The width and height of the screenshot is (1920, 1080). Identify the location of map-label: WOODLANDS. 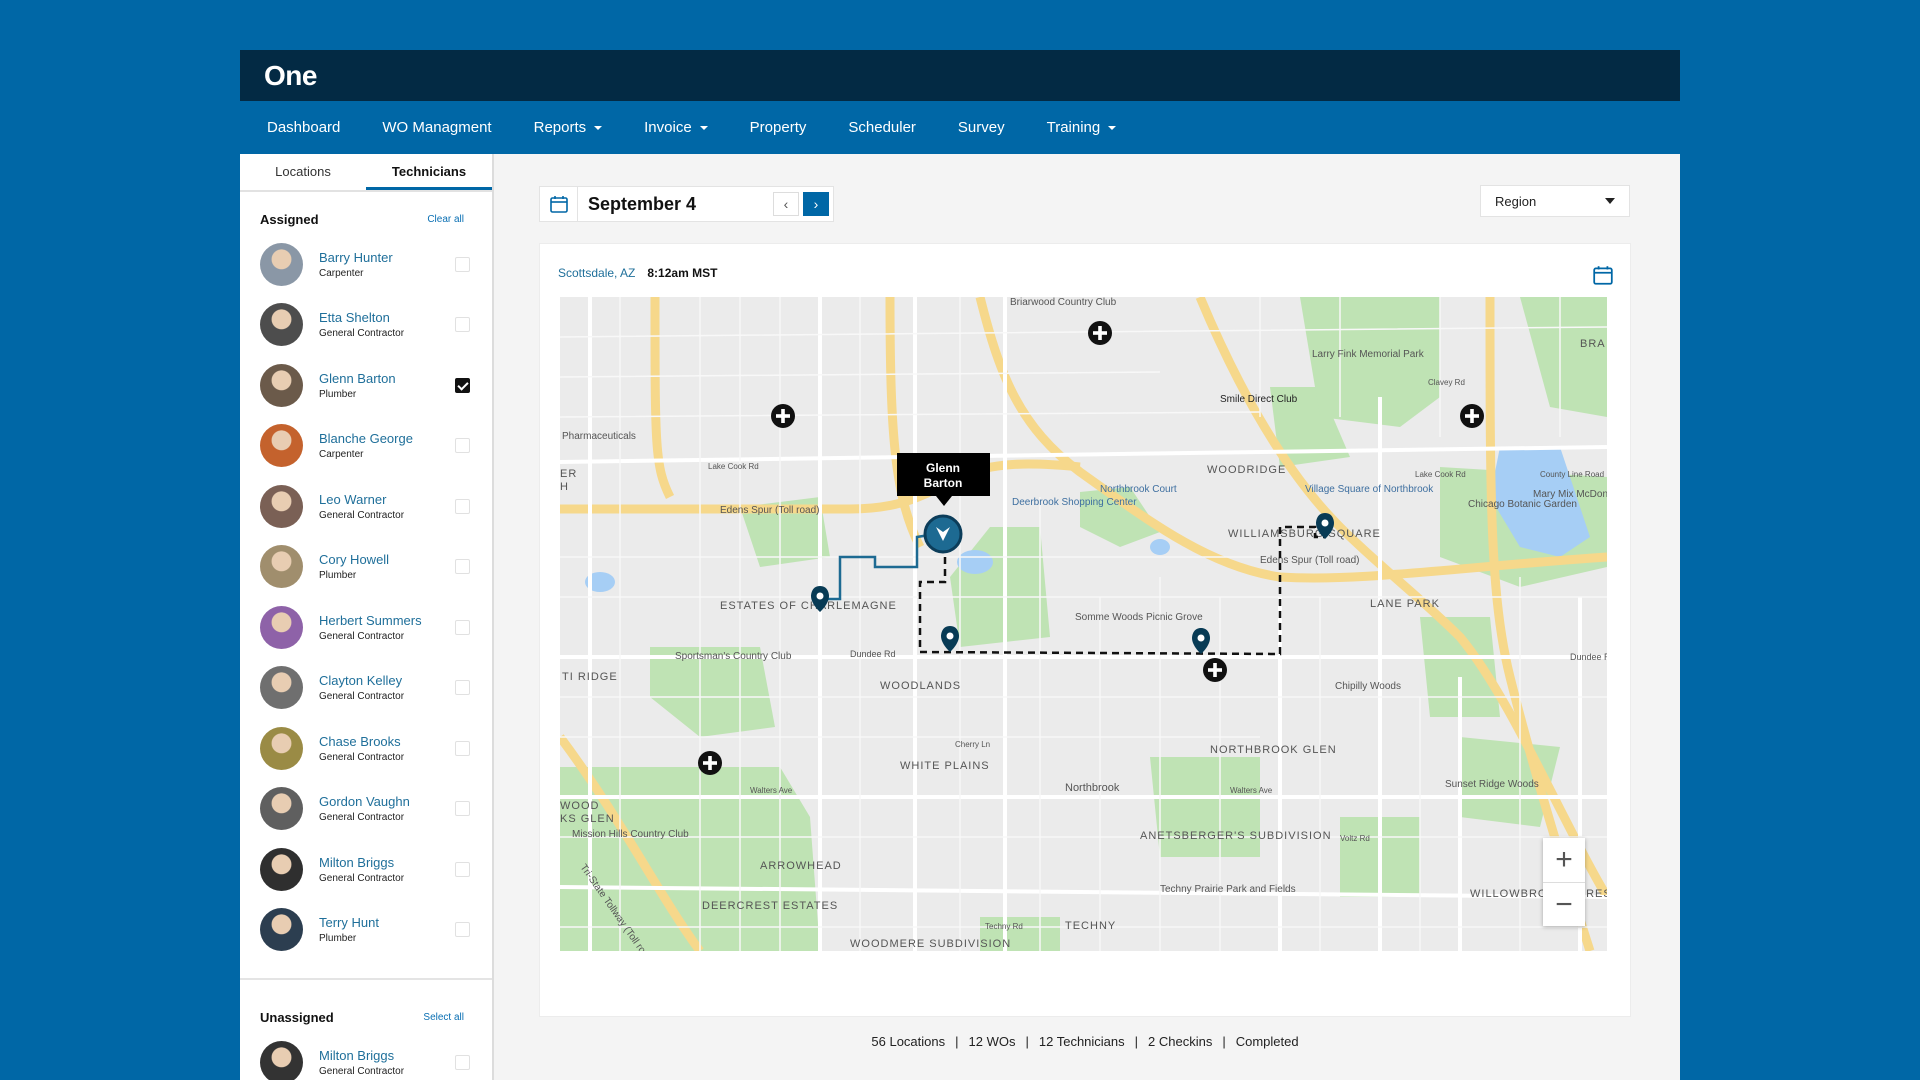
(920, 686).